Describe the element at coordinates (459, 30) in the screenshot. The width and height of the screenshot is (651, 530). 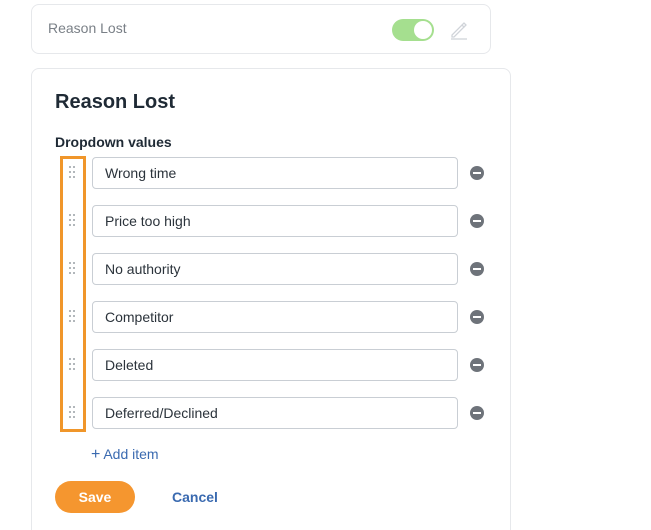
I see `pencil-icon` at that location.